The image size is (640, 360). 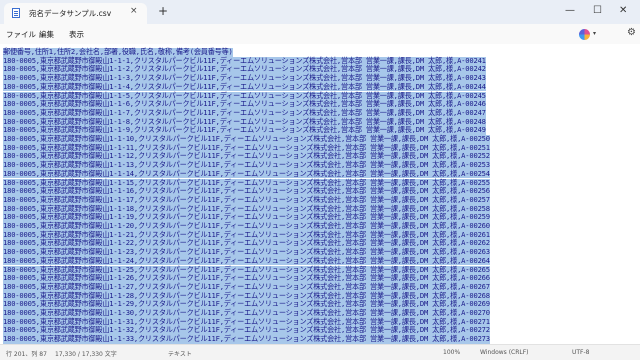 I want to click on minimize-button: —, so click(x=570, y=11).